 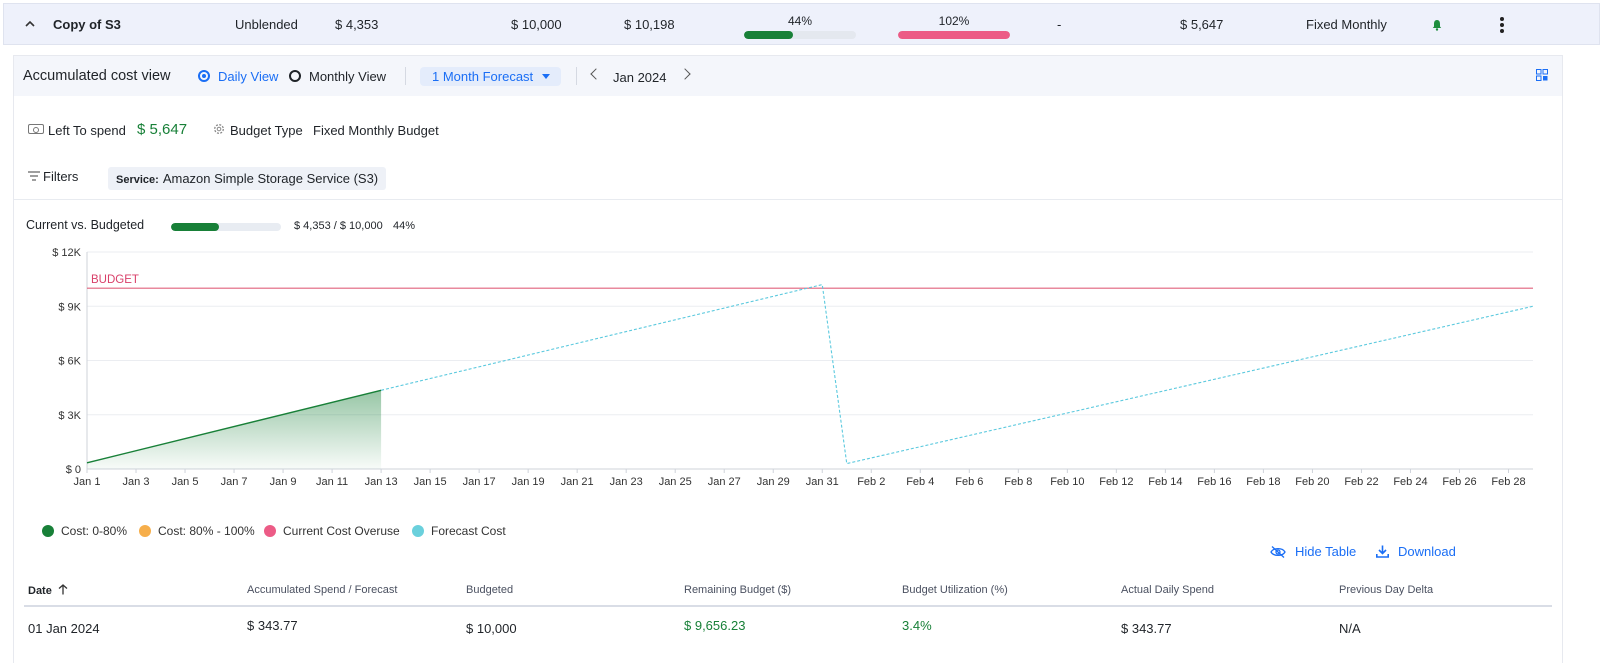 I want to click on y-tick-label: $ 3K, so click(x=69, y=416).